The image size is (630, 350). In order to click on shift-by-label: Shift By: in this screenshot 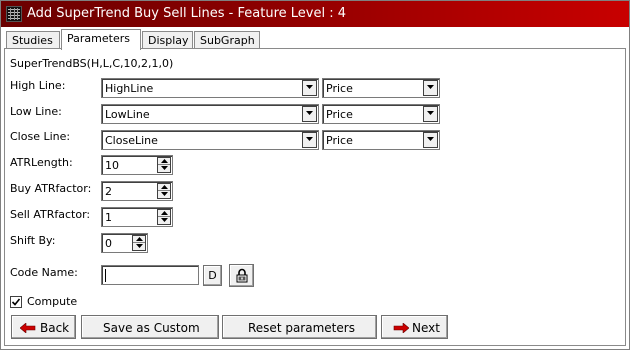, I will do `click(33, 240)`.